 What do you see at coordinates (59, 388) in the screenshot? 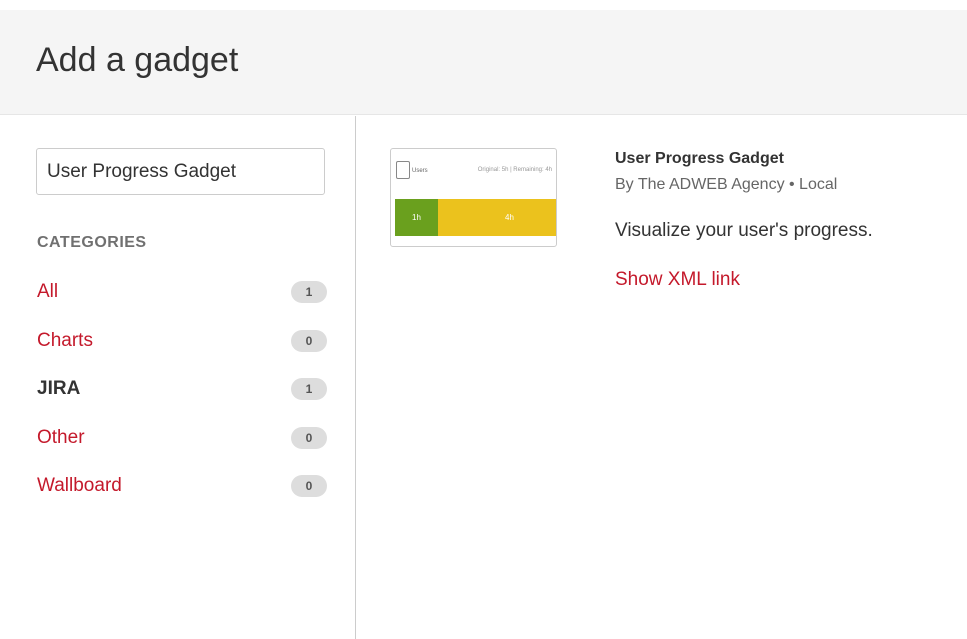
I see `category-label: JIRA` at bounding box center [59, 388].